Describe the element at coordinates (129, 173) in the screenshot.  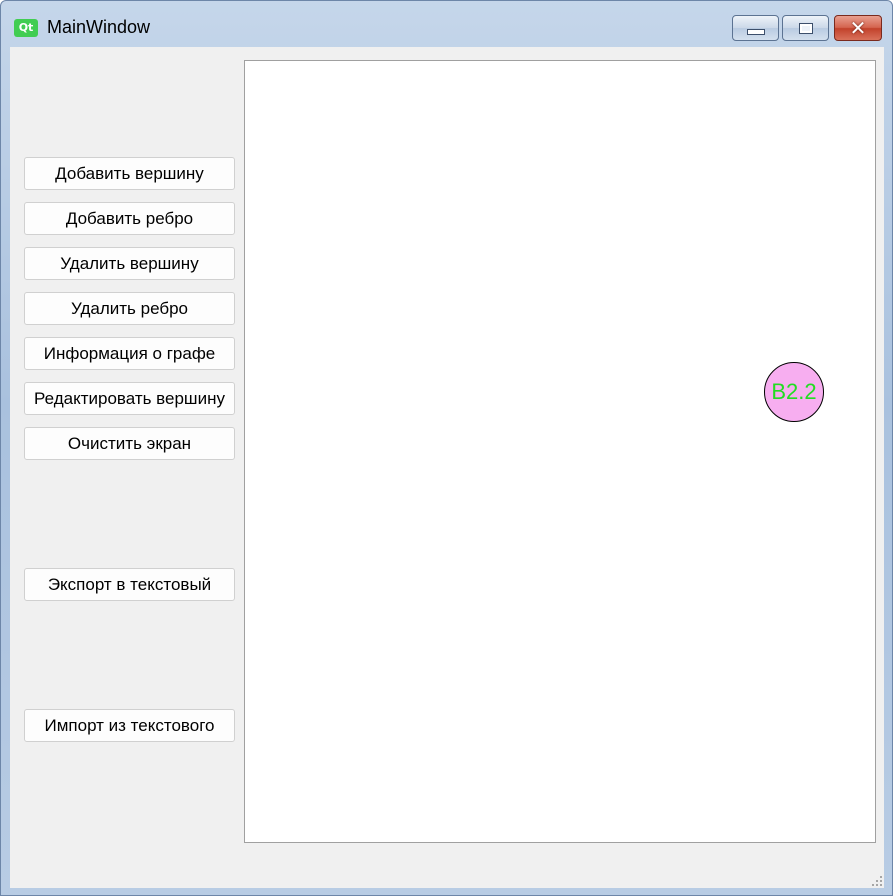
I see `add-vertex-button: Добавить вершину` at that location.